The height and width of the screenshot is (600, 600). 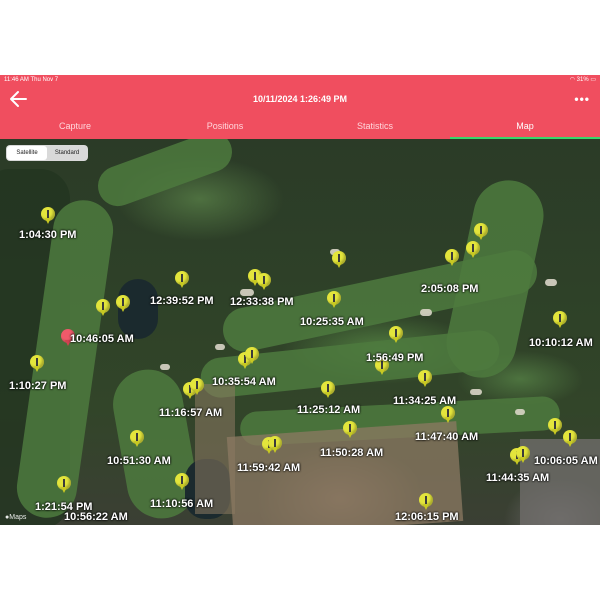 What do you see at coordinates (352, 453) in the screenshot?
I see `timestamp-label: 11:50:28 AM` at bounding box center [352, 453].